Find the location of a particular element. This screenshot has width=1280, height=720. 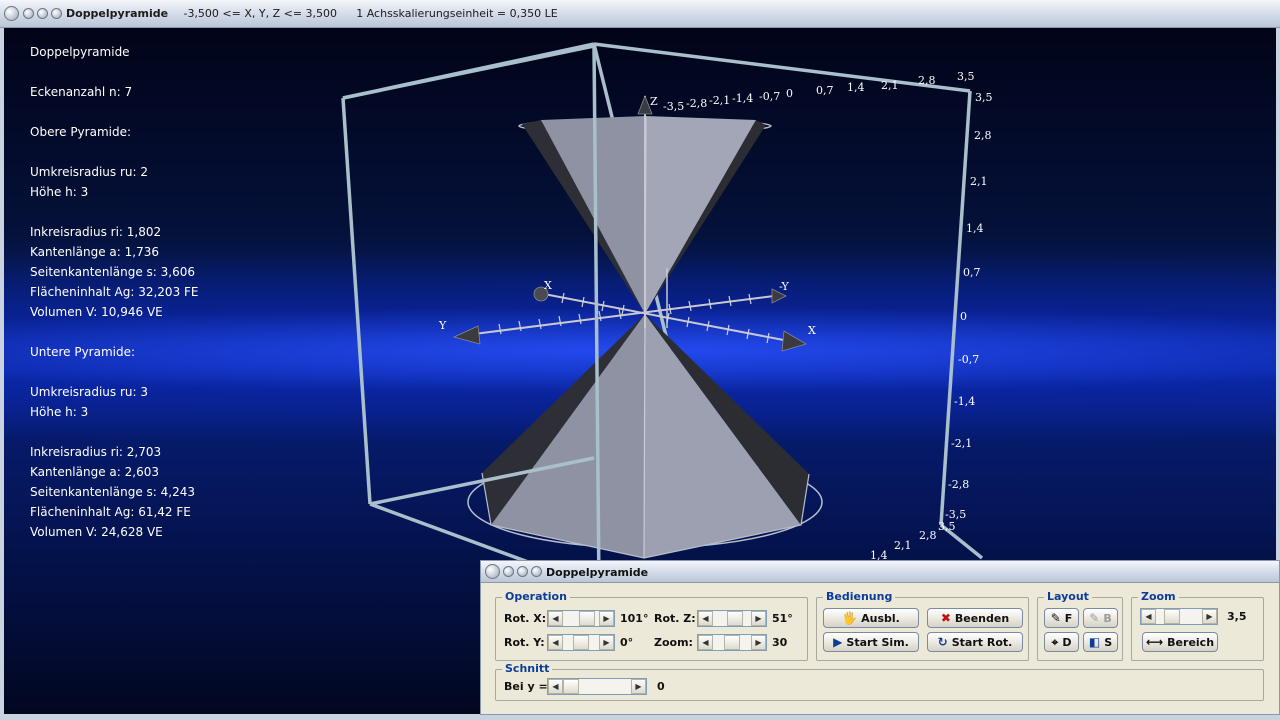

schnitt-group: Schnitt Bei y = ◀ ▶ 0 is located at coordinates (879, 681).